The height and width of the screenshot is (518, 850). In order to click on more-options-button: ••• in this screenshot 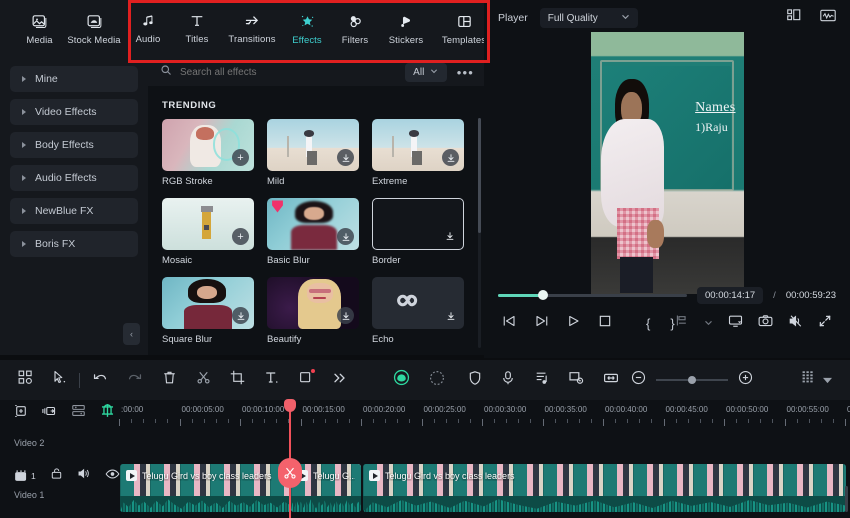, I will do `click(465, 72)`.